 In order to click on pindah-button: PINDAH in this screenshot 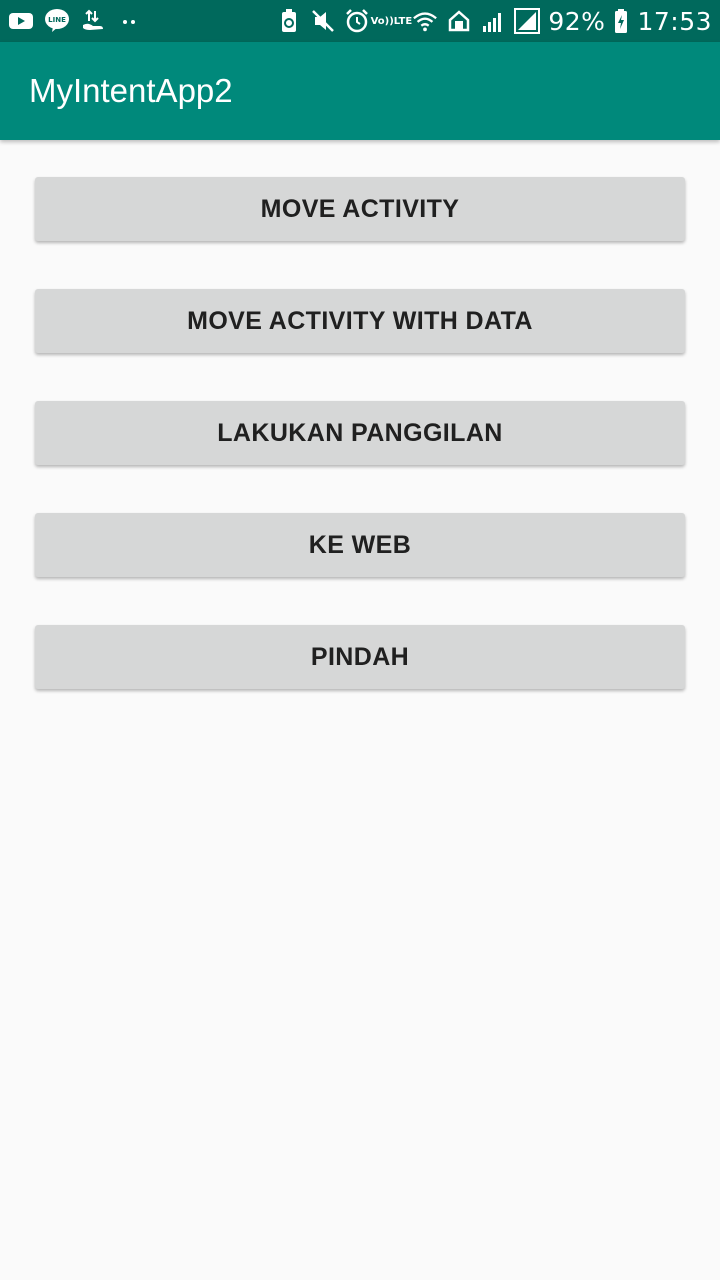, I will do `click(360, 657)`.